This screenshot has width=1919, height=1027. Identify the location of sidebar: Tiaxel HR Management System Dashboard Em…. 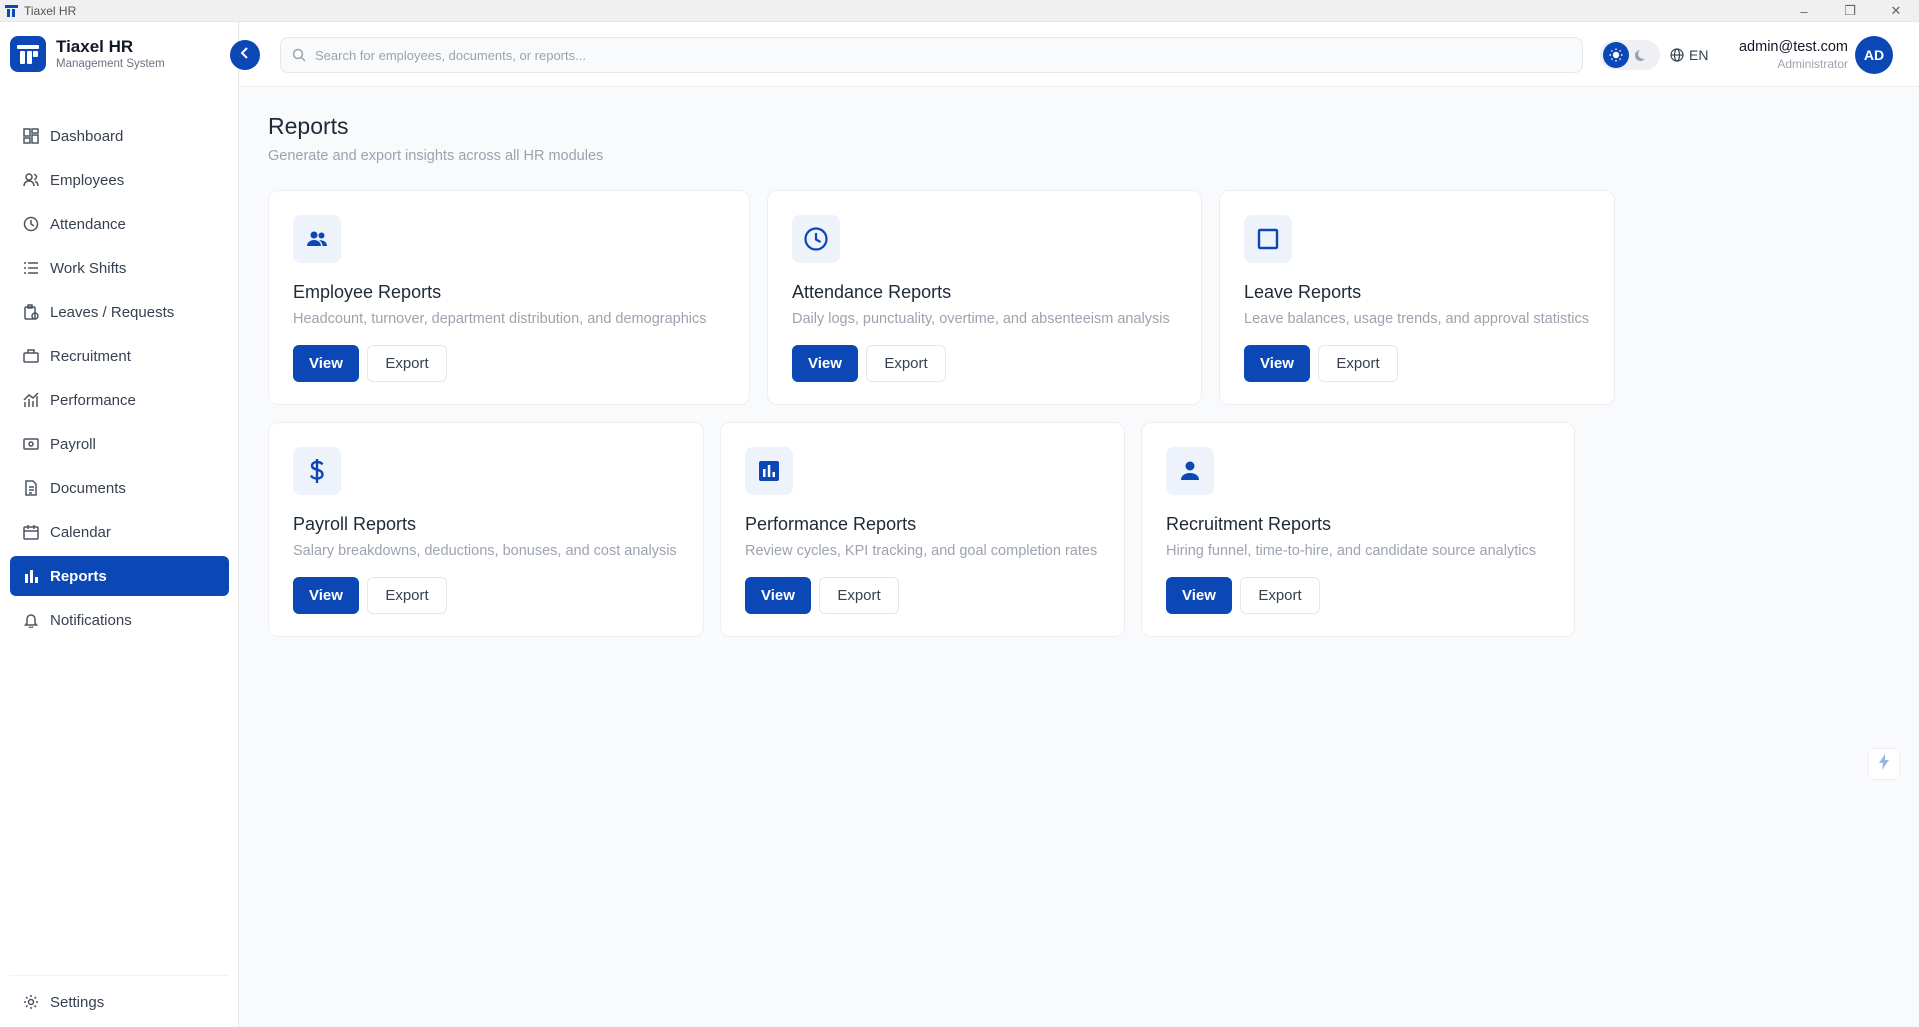
(119, 524).